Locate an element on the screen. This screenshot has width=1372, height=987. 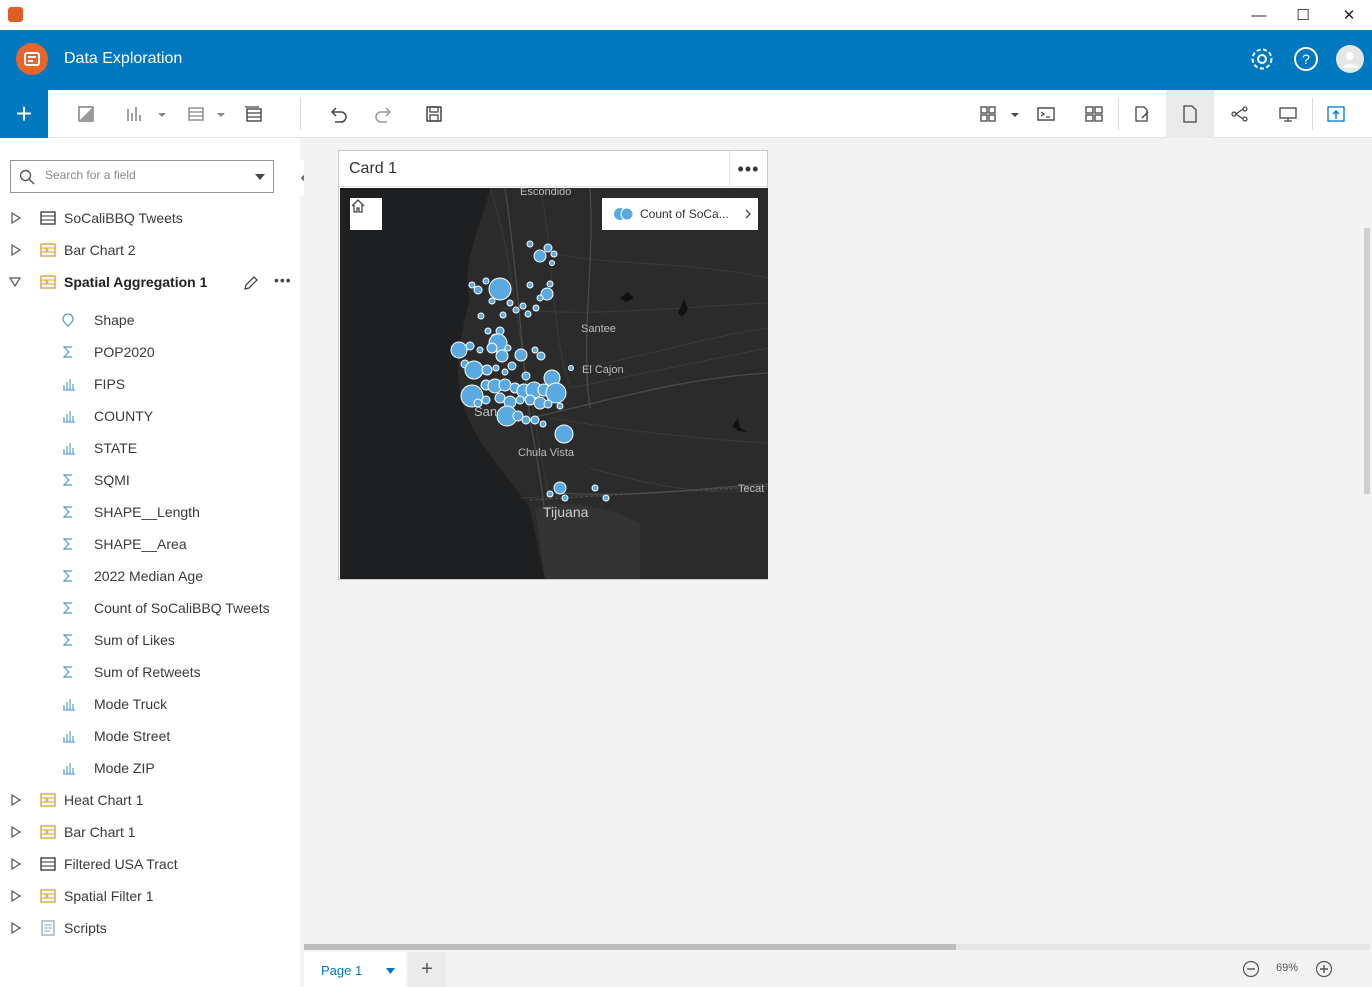
dataset-label: Scripts is located at coordinates (85, 928).